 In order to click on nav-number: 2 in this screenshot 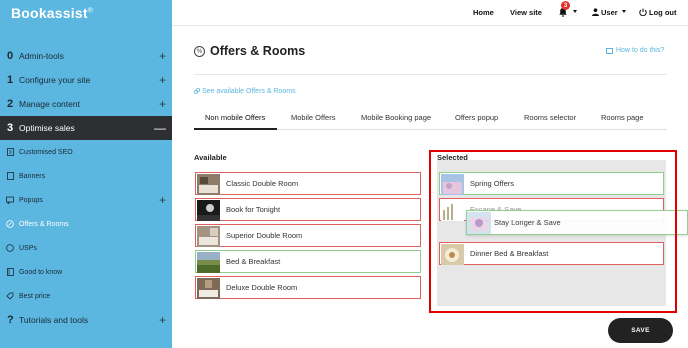, I will do `click(10, 104)`.